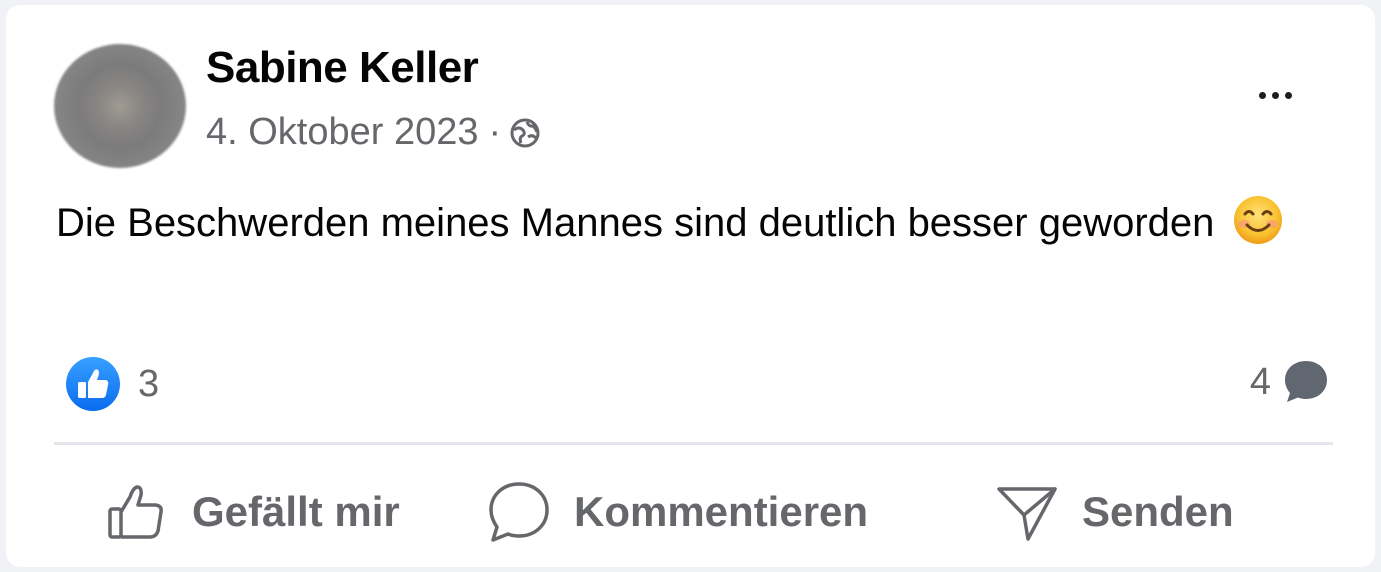 The width and height of the screenshot is (1381, 572). Describe the element at coordinates (721, 511) in the screenshot. I see `comment-label: Kommentieren` at that location.